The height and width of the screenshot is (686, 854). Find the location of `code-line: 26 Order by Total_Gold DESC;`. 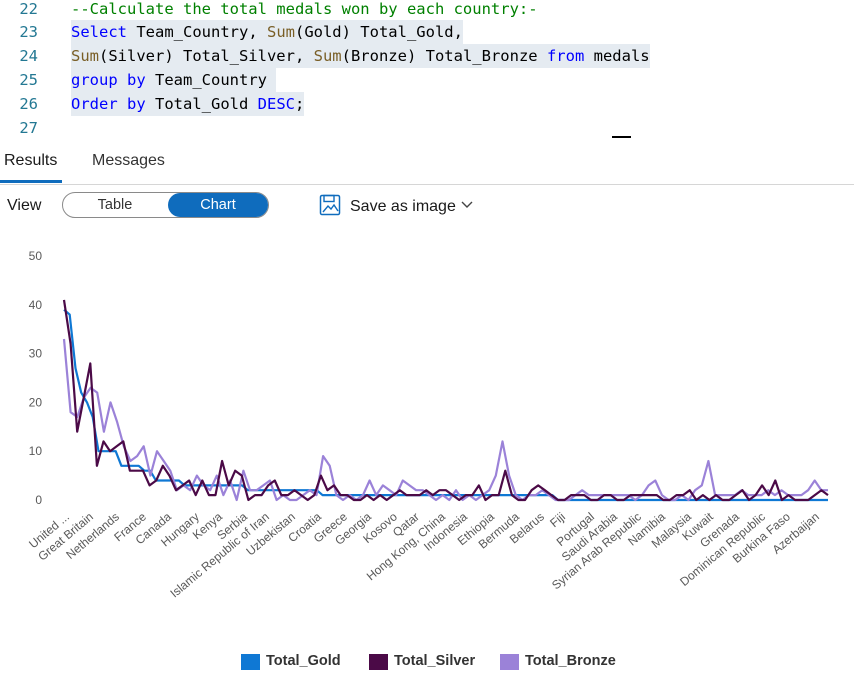

code-line: 26 Order by Total_Gold DESC; is located at coordinates (427, 104).